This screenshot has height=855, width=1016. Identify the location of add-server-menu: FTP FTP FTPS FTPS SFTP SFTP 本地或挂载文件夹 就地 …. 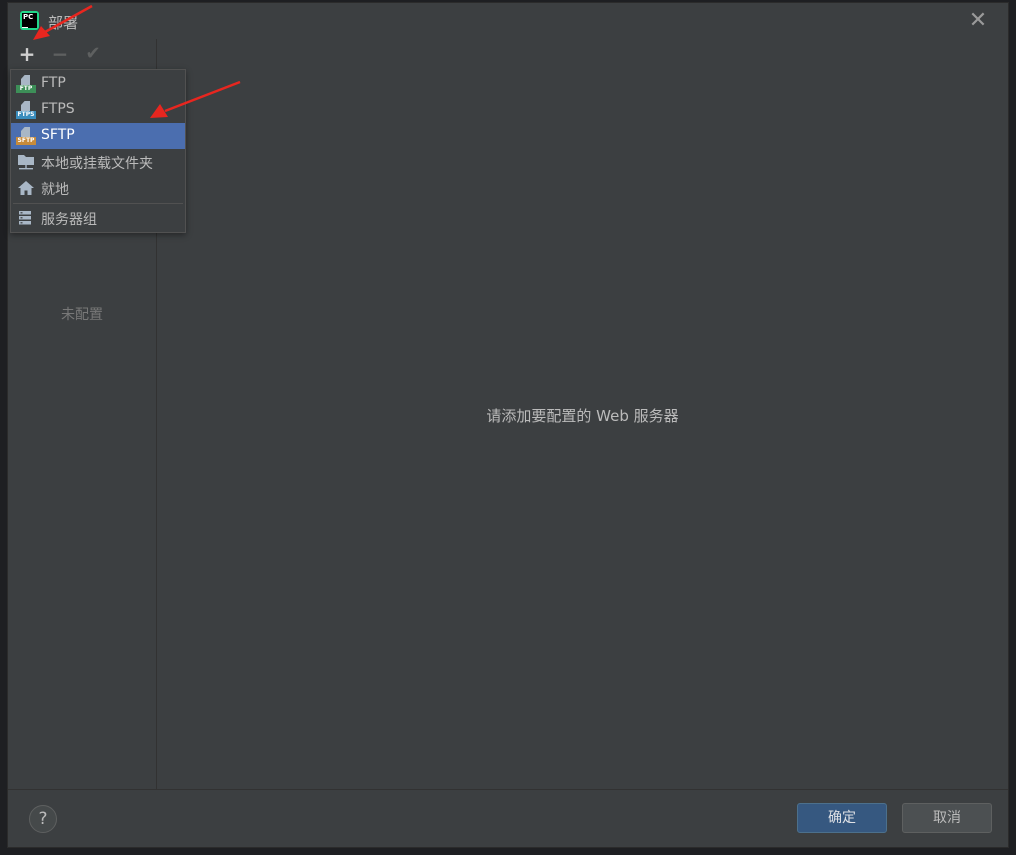
(98, 151).